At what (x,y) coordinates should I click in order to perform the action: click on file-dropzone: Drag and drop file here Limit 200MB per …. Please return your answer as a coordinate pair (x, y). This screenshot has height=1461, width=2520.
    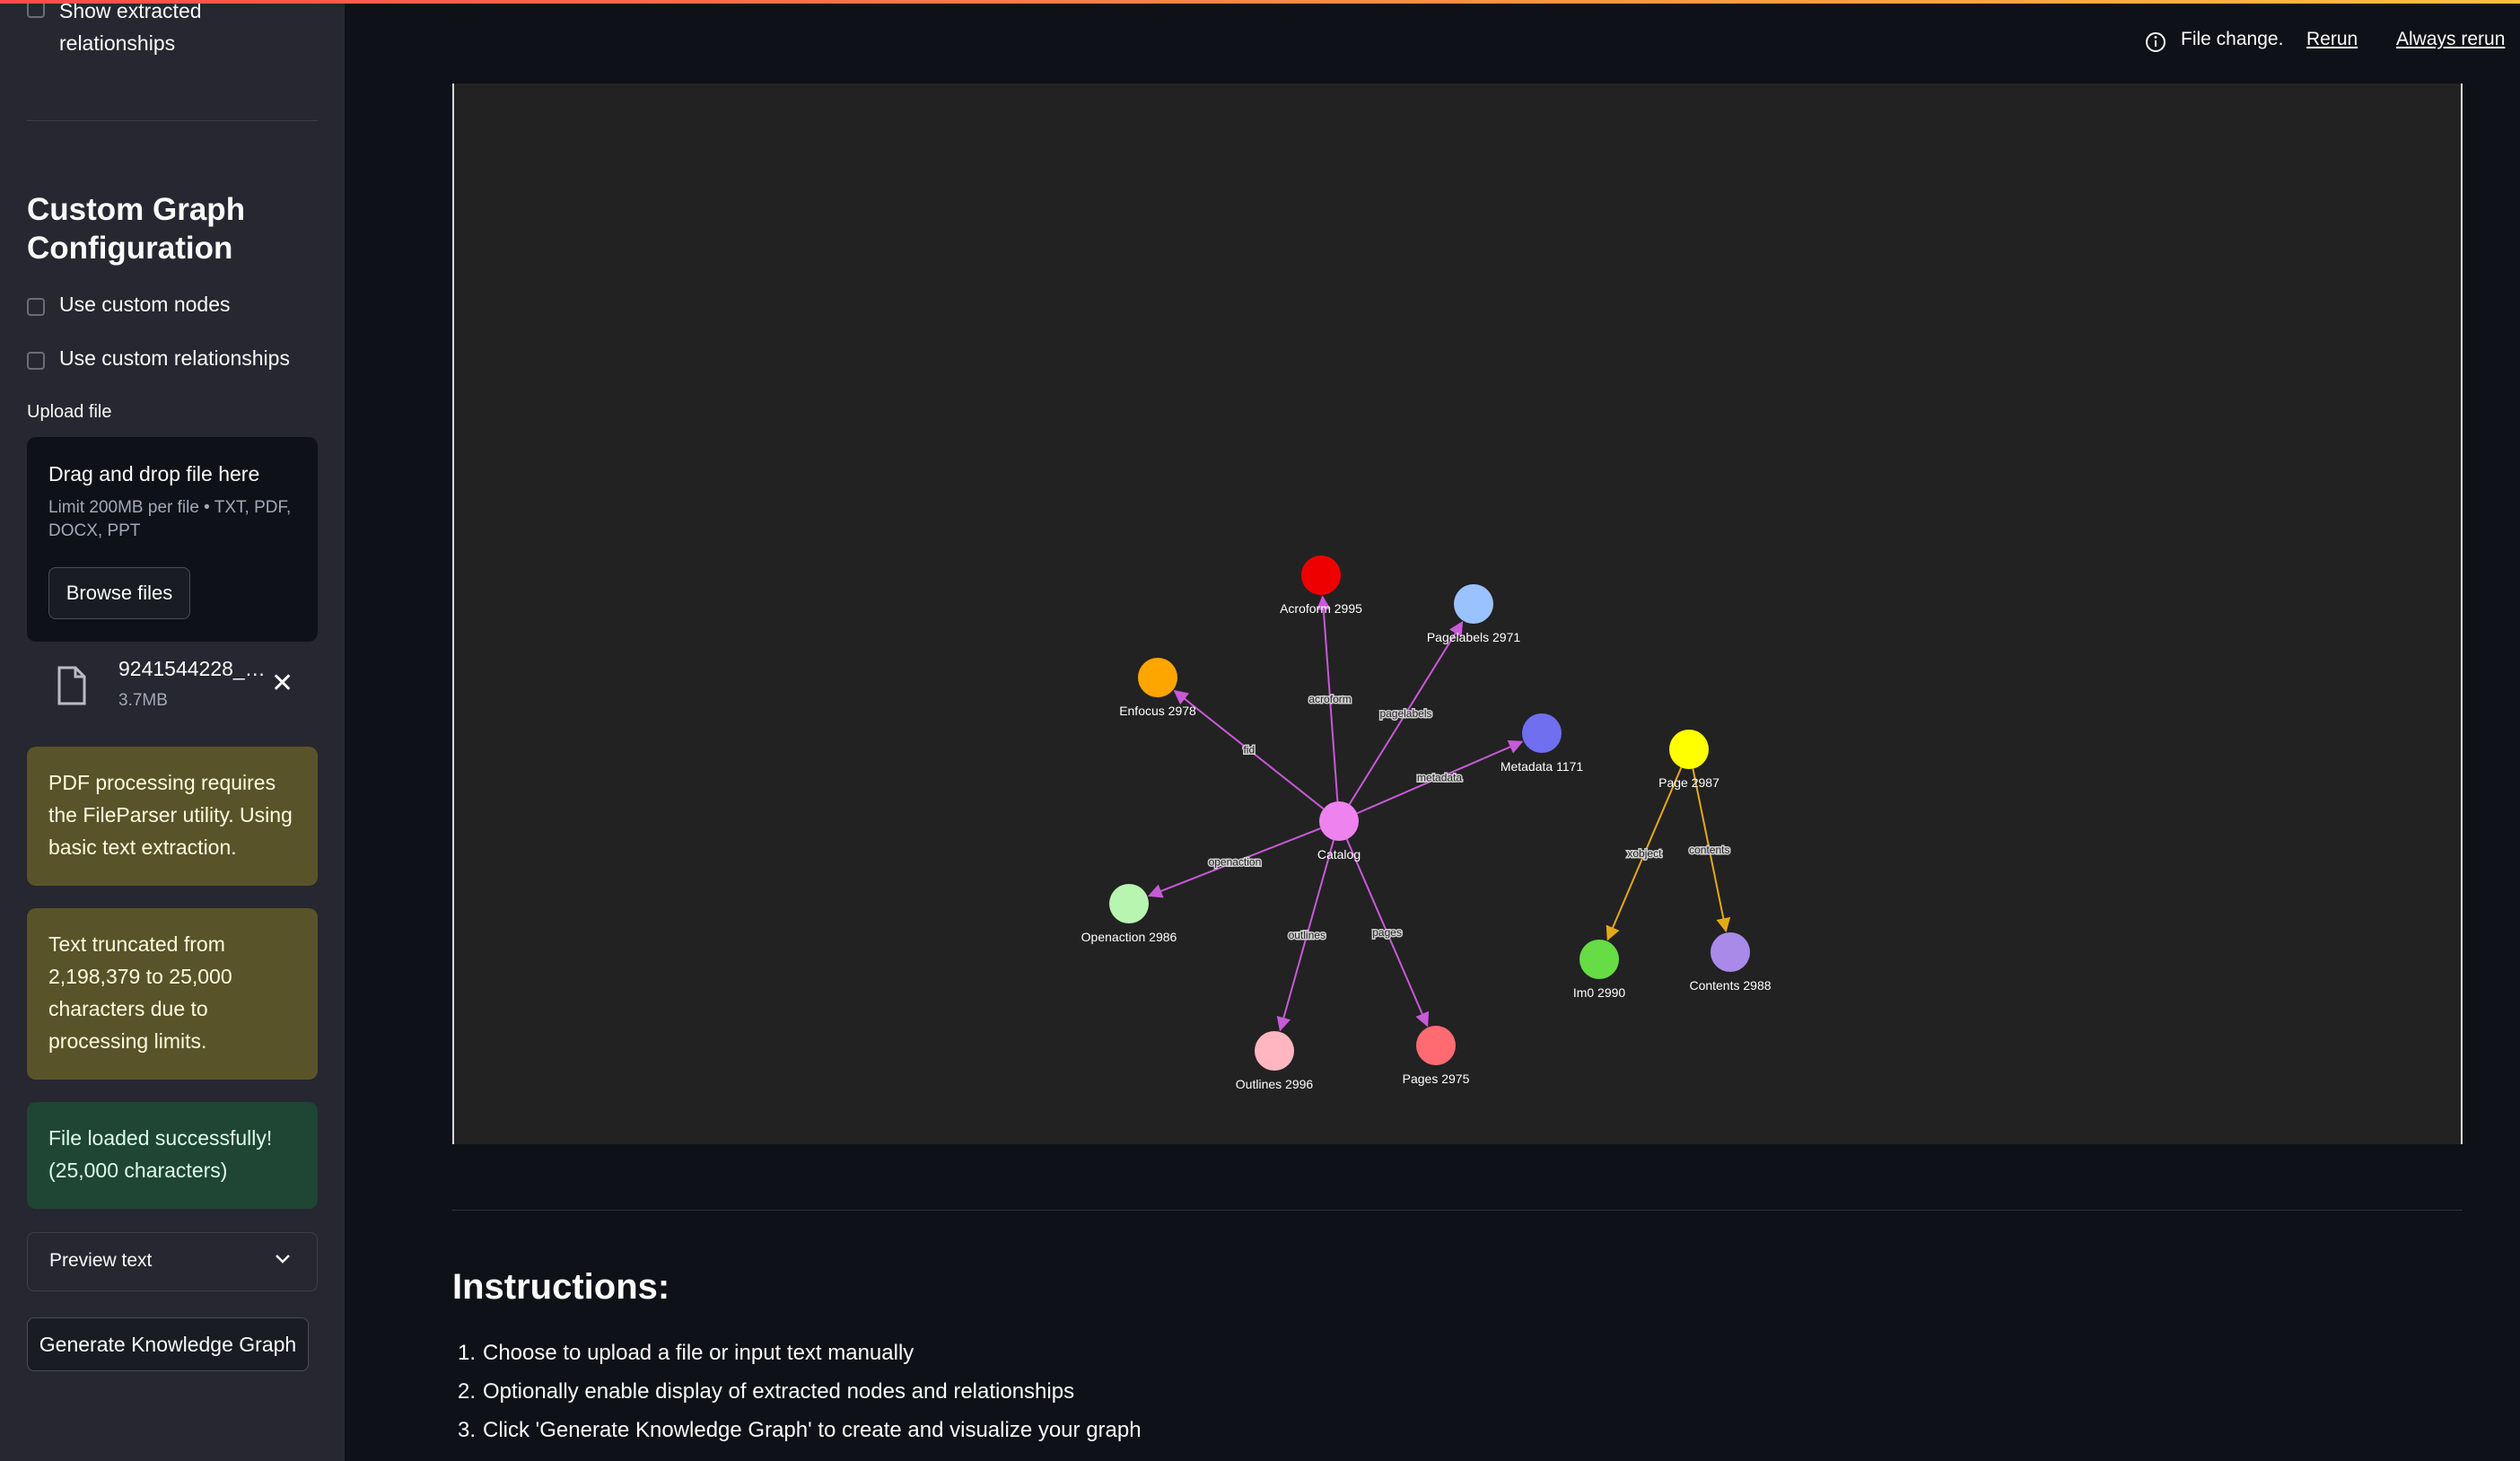
    Looking at the image, I should click on (172, 539).